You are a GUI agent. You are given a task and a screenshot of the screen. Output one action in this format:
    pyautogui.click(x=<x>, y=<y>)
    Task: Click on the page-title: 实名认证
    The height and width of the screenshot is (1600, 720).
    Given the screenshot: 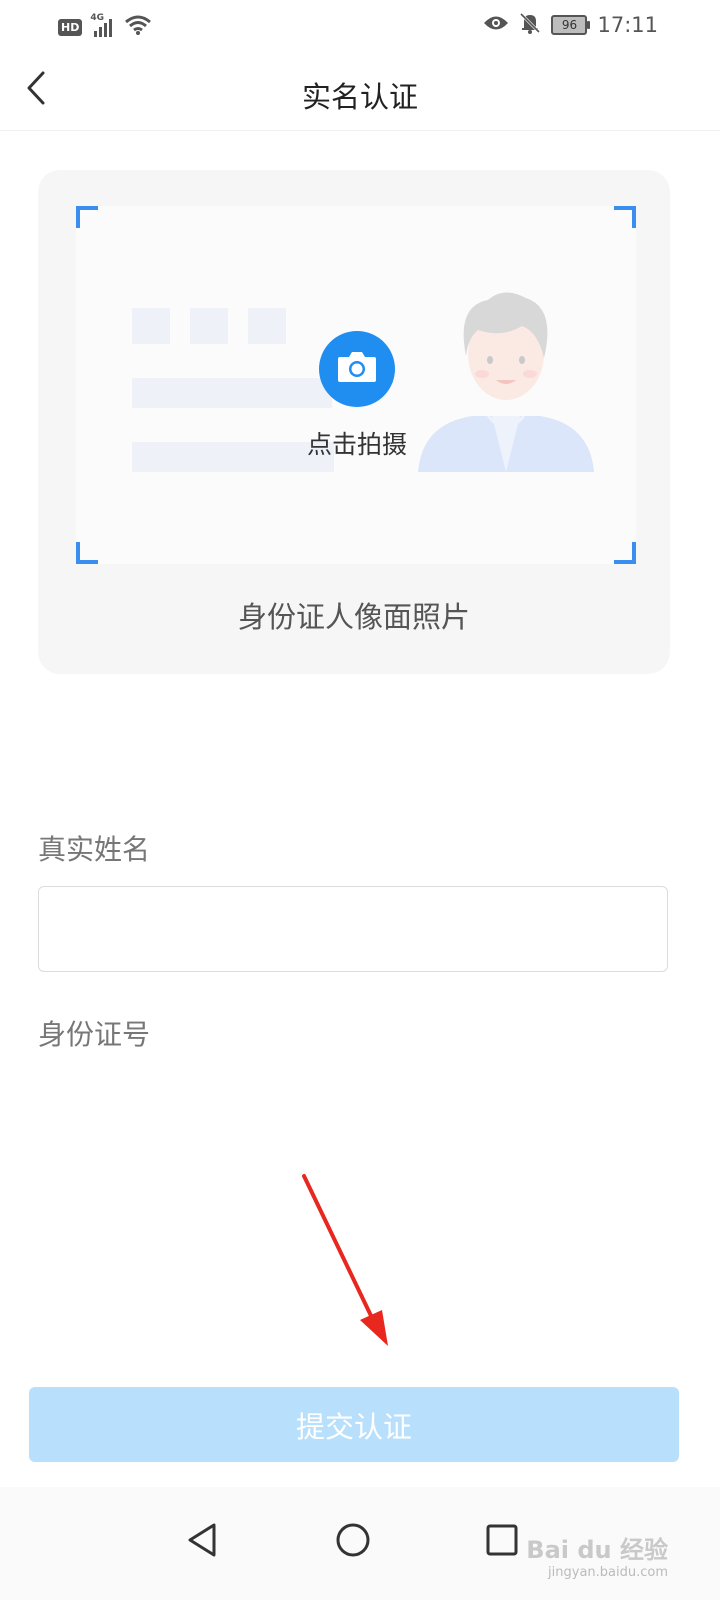 What is the action you would take?
    pyautogui.click(x=359, y=97)
    